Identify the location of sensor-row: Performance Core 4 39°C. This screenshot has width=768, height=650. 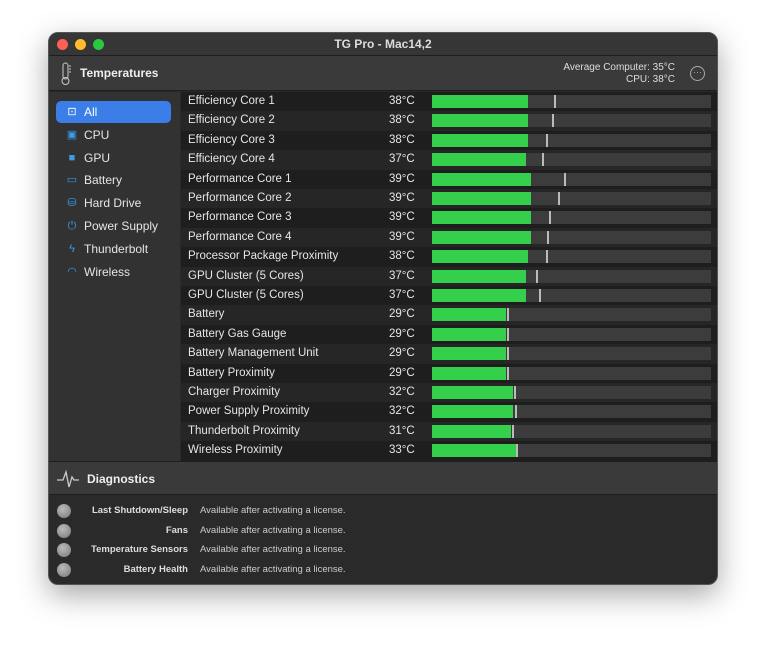
(449, 237).